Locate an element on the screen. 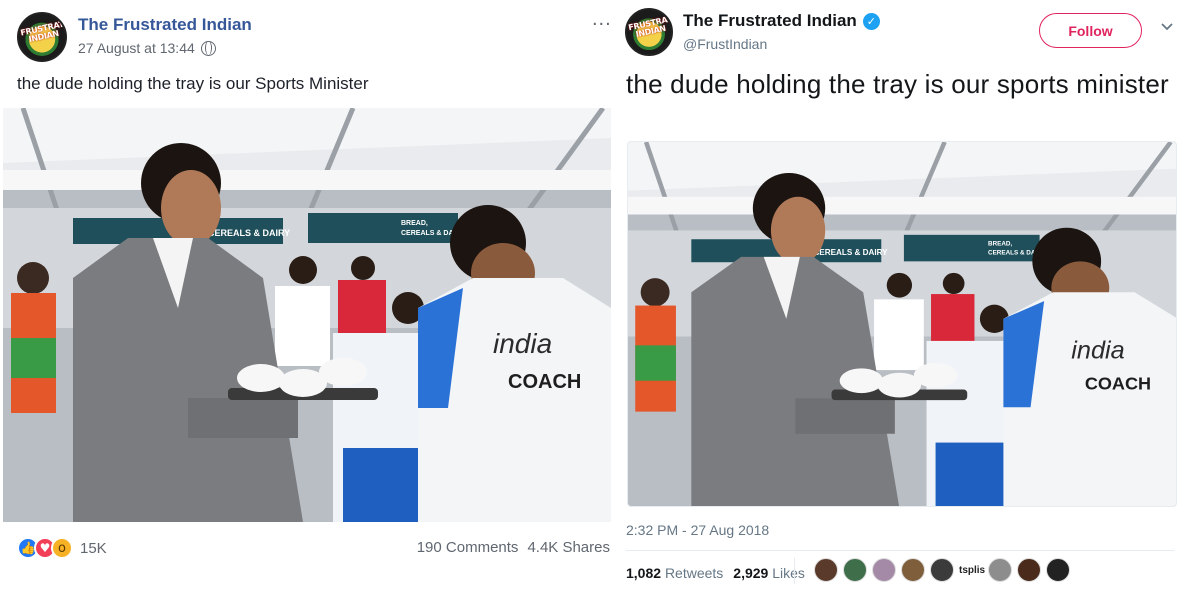 This screenshot has width=1200, height=603. engagement-stats: 190 Comments 4.4K Shares is located at coordinates (513, 547).